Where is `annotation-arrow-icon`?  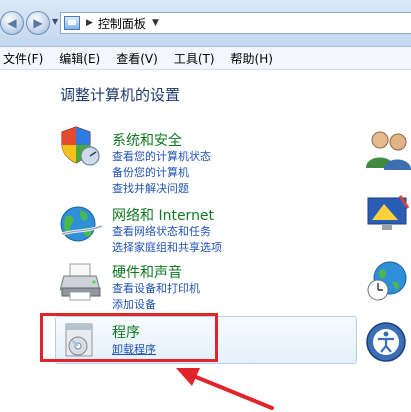 annotation-arrow-icon is located at coordinates (225, 389).